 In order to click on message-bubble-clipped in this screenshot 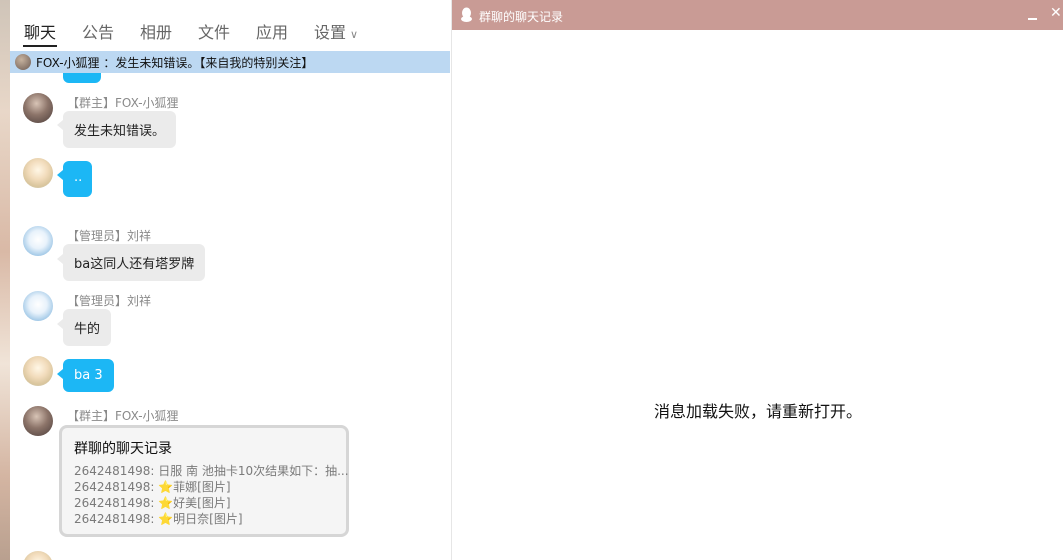, I will do `click(82, 78)`.